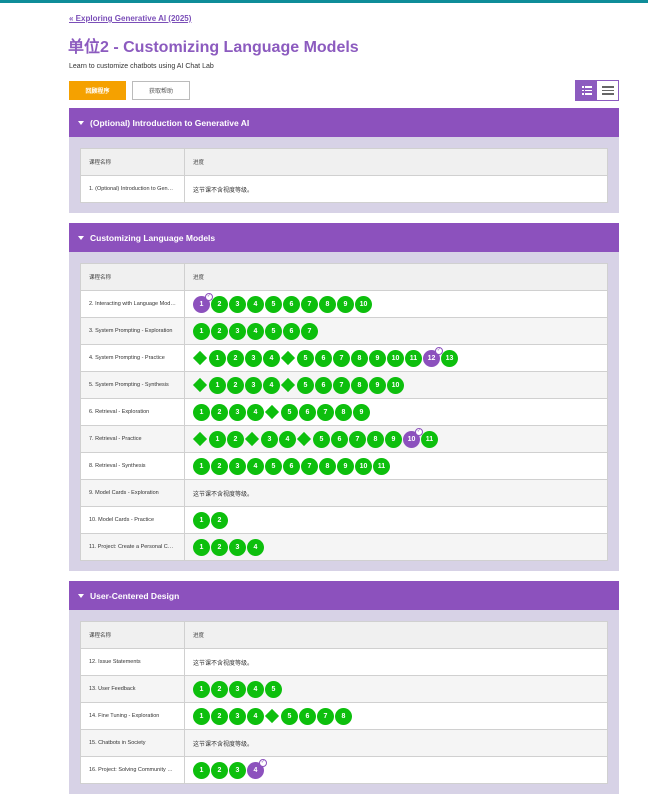 Image resolution: width=648 pixels, height=803 pixels. What do you see at coordinates (121, 520) in the screenshot?
I see `lesson-name-link: 10. Model Cards - Practice` at bounding box center [121, 520].